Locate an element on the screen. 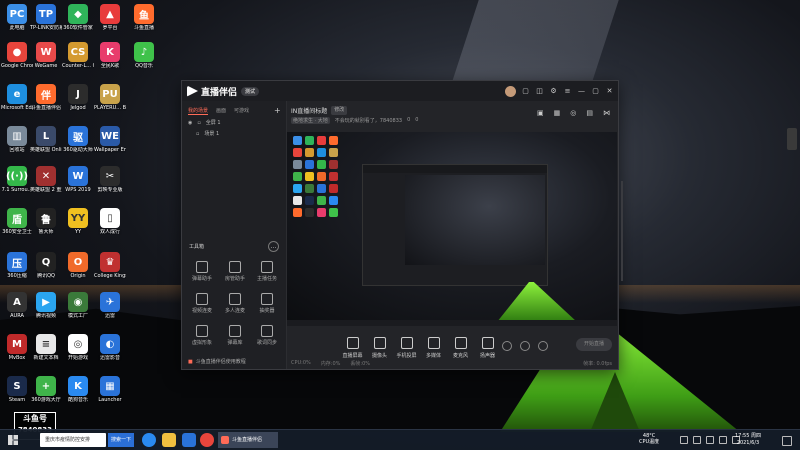 The image size is (800, 450). lock-icon: ▫ is located at coordinates (198, 123).